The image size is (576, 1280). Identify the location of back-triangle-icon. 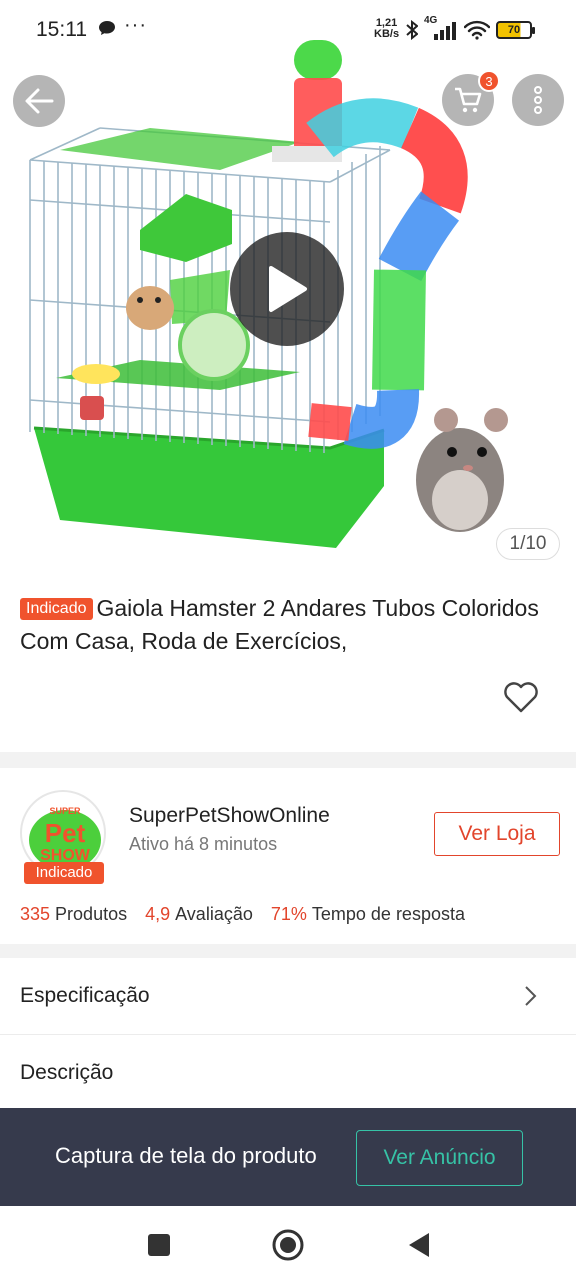
(419, 1245).